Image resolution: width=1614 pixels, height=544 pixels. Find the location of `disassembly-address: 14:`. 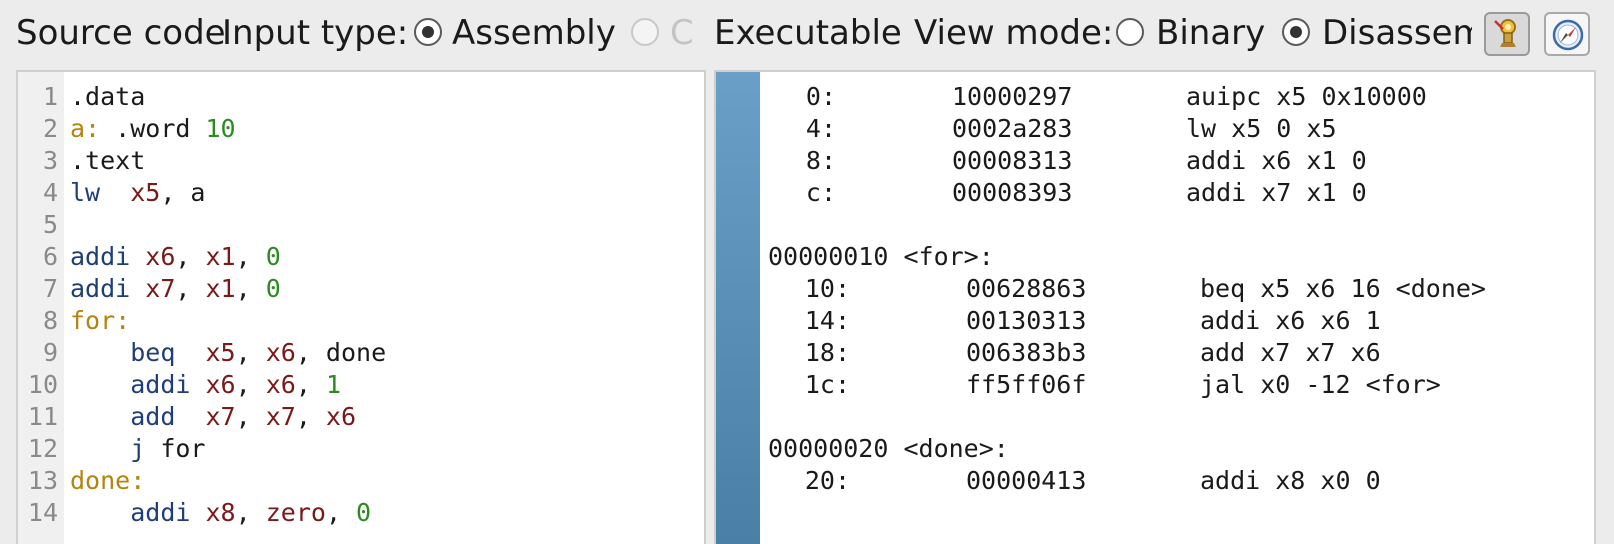

disassembly-address: 14: is located at coordinates (827, 320).